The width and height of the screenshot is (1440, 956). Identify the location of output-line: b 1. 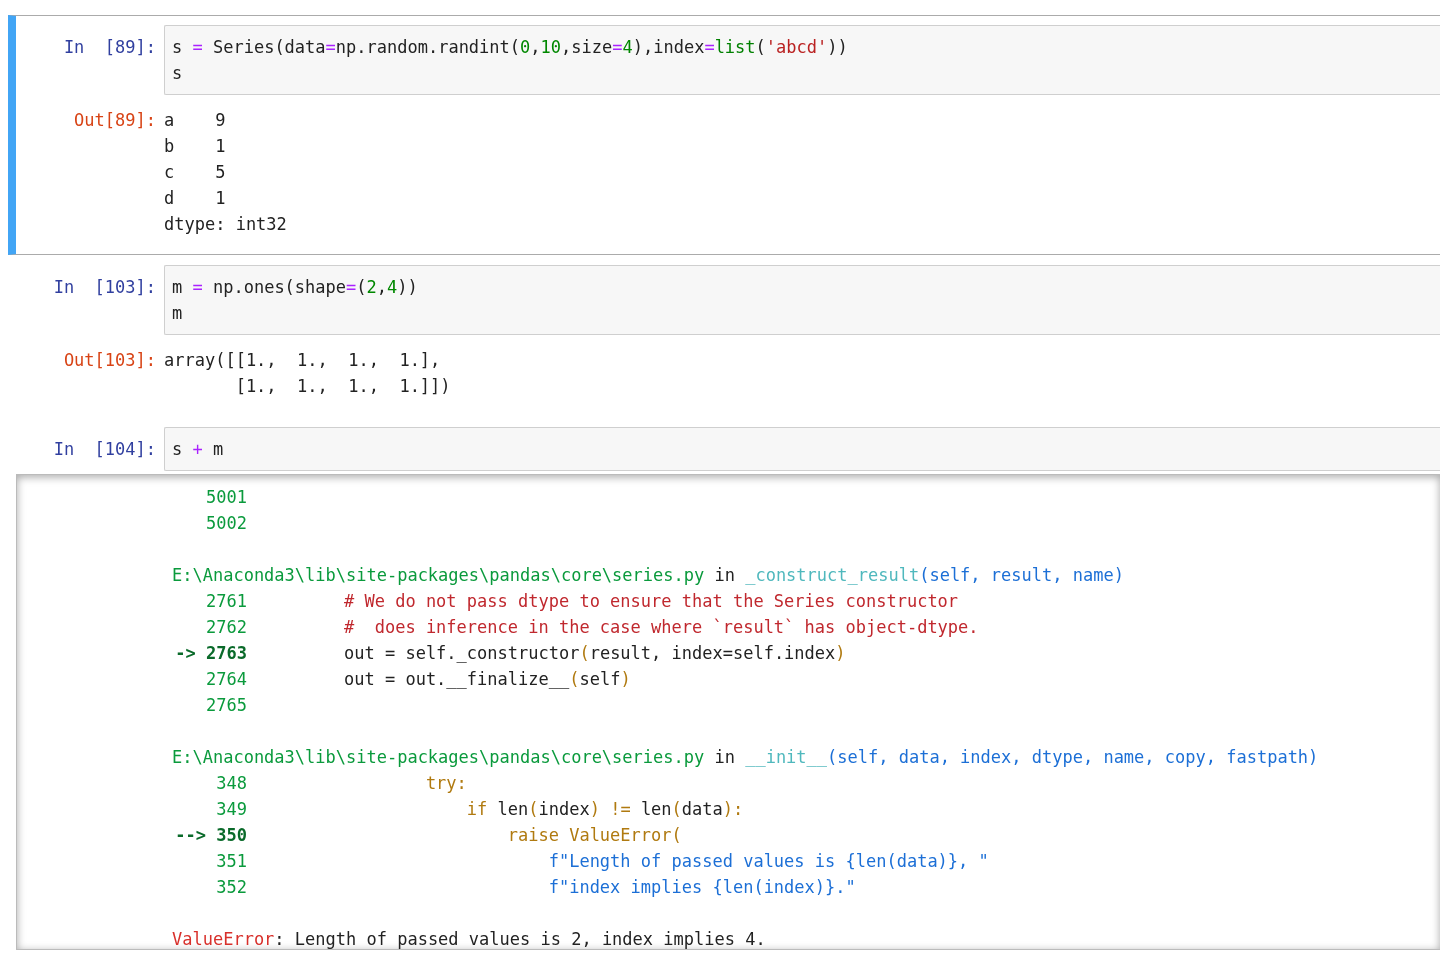
(195, 146).